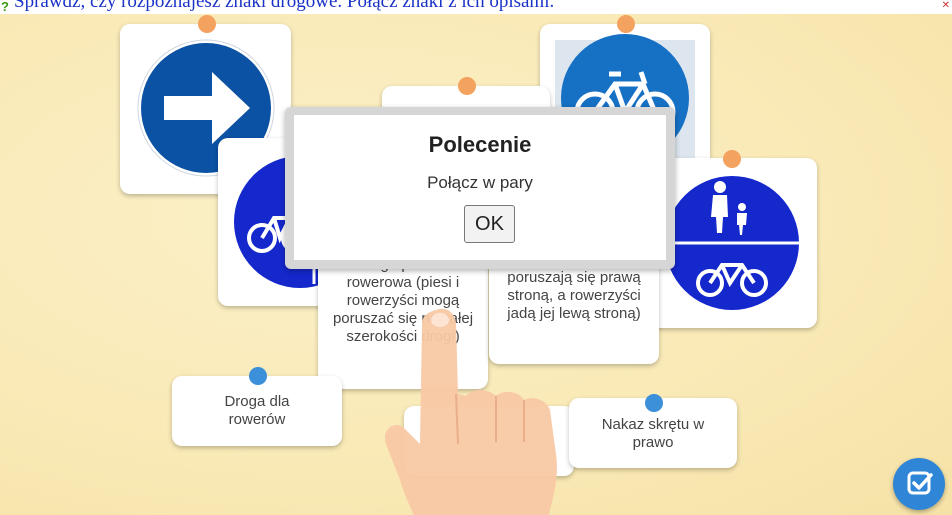 This screenshot has width=952, height=515. I want to click on hand-pointer-icon, so click(471, 411).